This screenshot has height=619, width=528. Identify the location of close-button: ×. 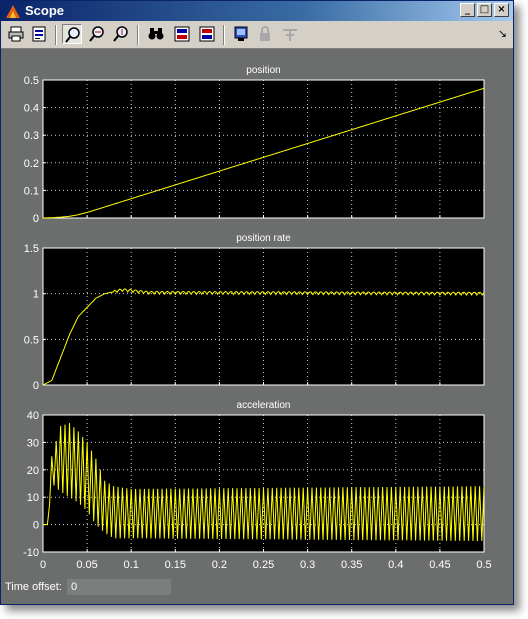
(501, 10).